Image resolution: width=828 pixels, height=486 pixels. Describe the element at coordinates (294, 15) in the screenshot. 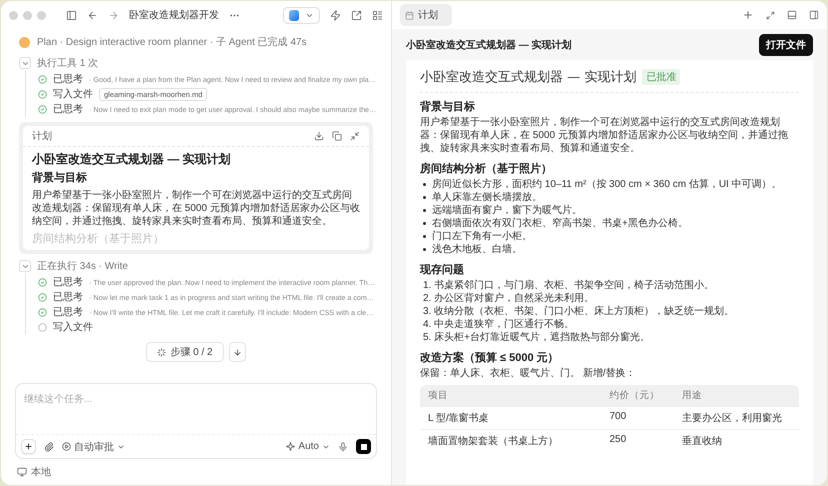

I see `app-logo-icon` at that location.